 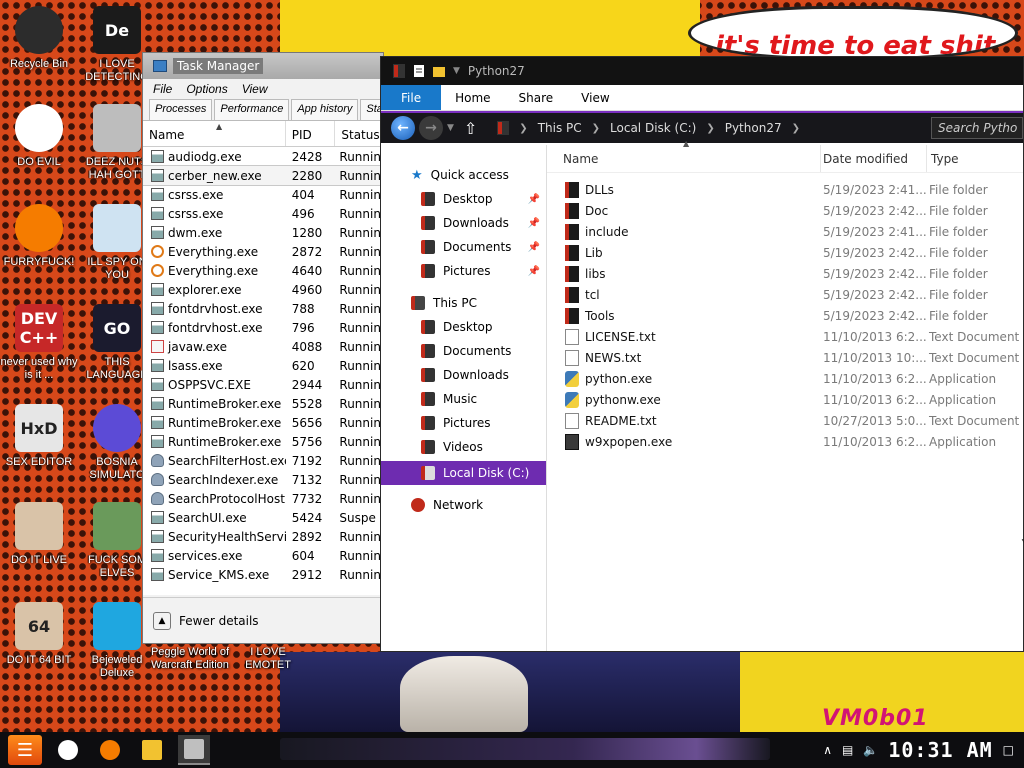 What do you see at coordinates (263, 441) in the screenshot?
I see `process-row: RuntimeBroker.exe 5756 Runnin` at bounding box center [263, 441].